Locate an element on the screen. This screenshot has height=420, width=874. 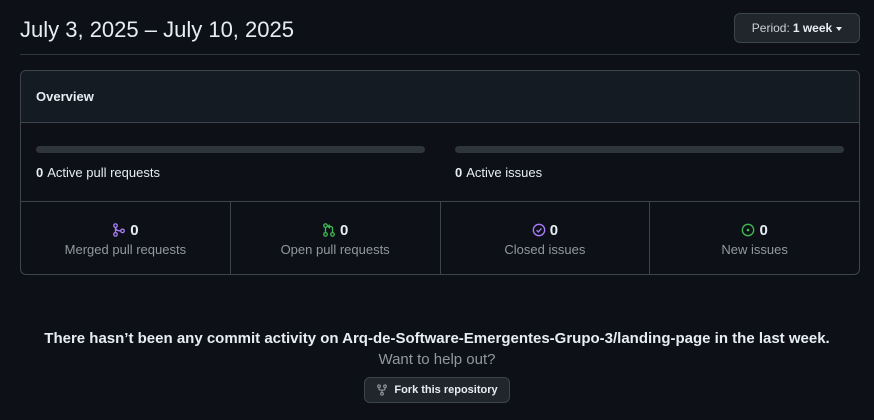
period-label: Period: is located at coordinates (770, 28).